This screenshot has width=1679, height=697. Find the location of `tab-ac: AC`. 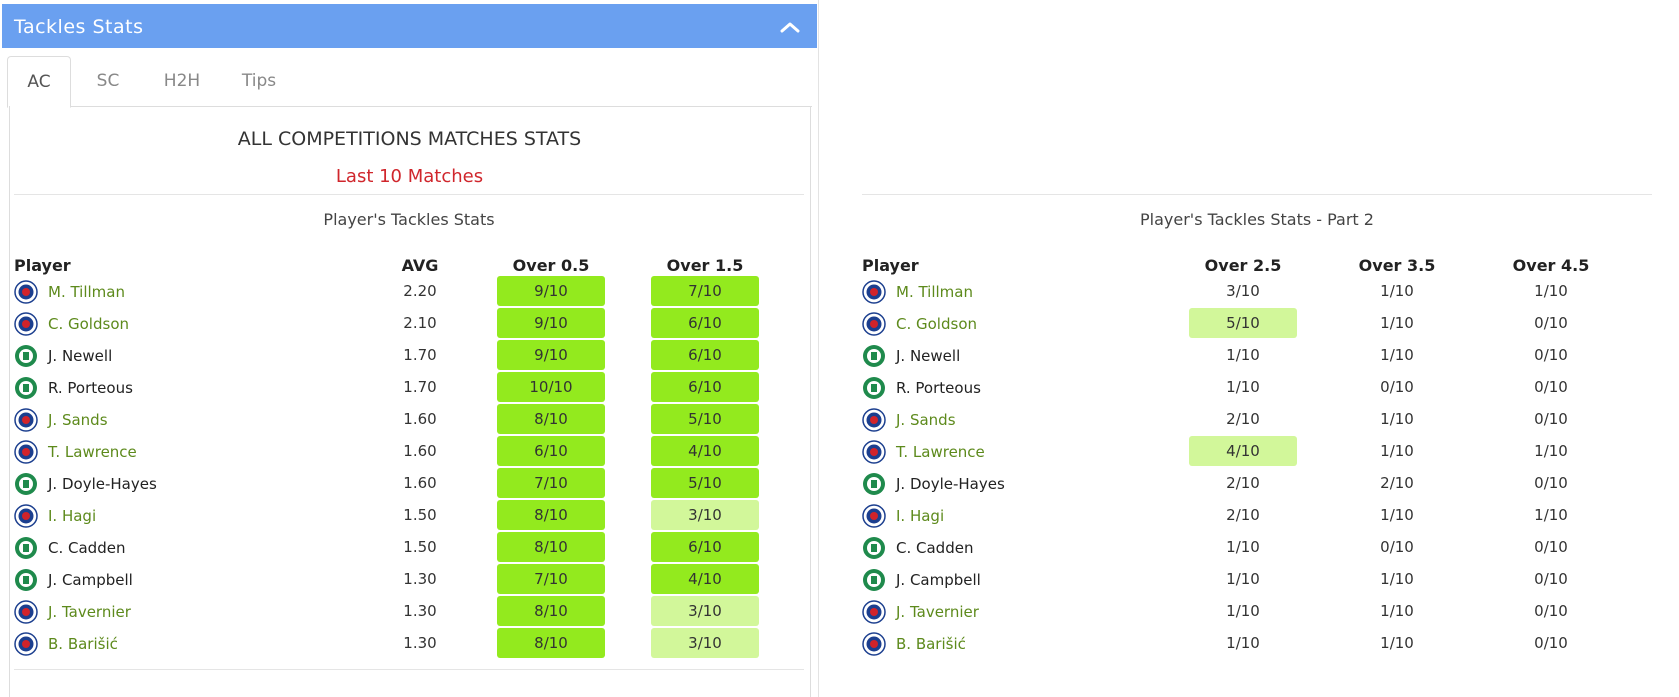

tab-ac: AC is located at coordinates (39, 82).